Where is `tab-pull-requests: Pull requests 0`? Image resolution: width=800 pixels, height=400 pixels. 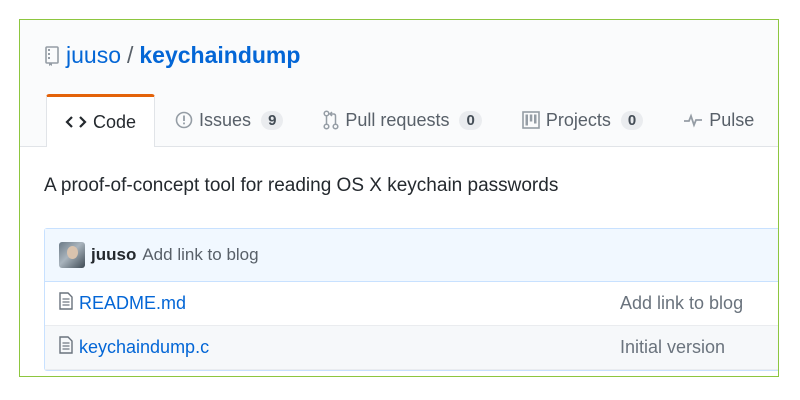 tab-pull-requests: Pull requests 0 is located at coordinates (402, 120).